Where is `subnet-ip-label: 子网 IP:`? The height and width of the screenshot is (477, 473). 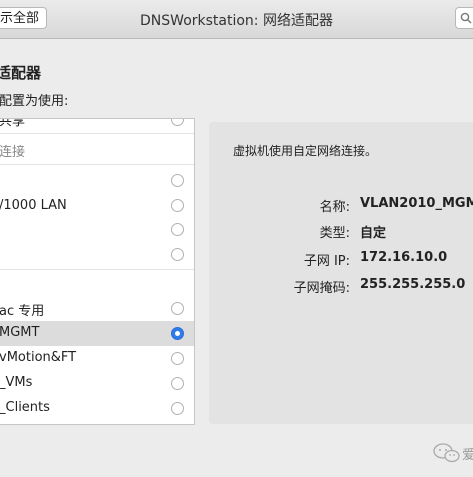
subnet-ip-label: 子网 IP: is located at coordinates (326, 261).